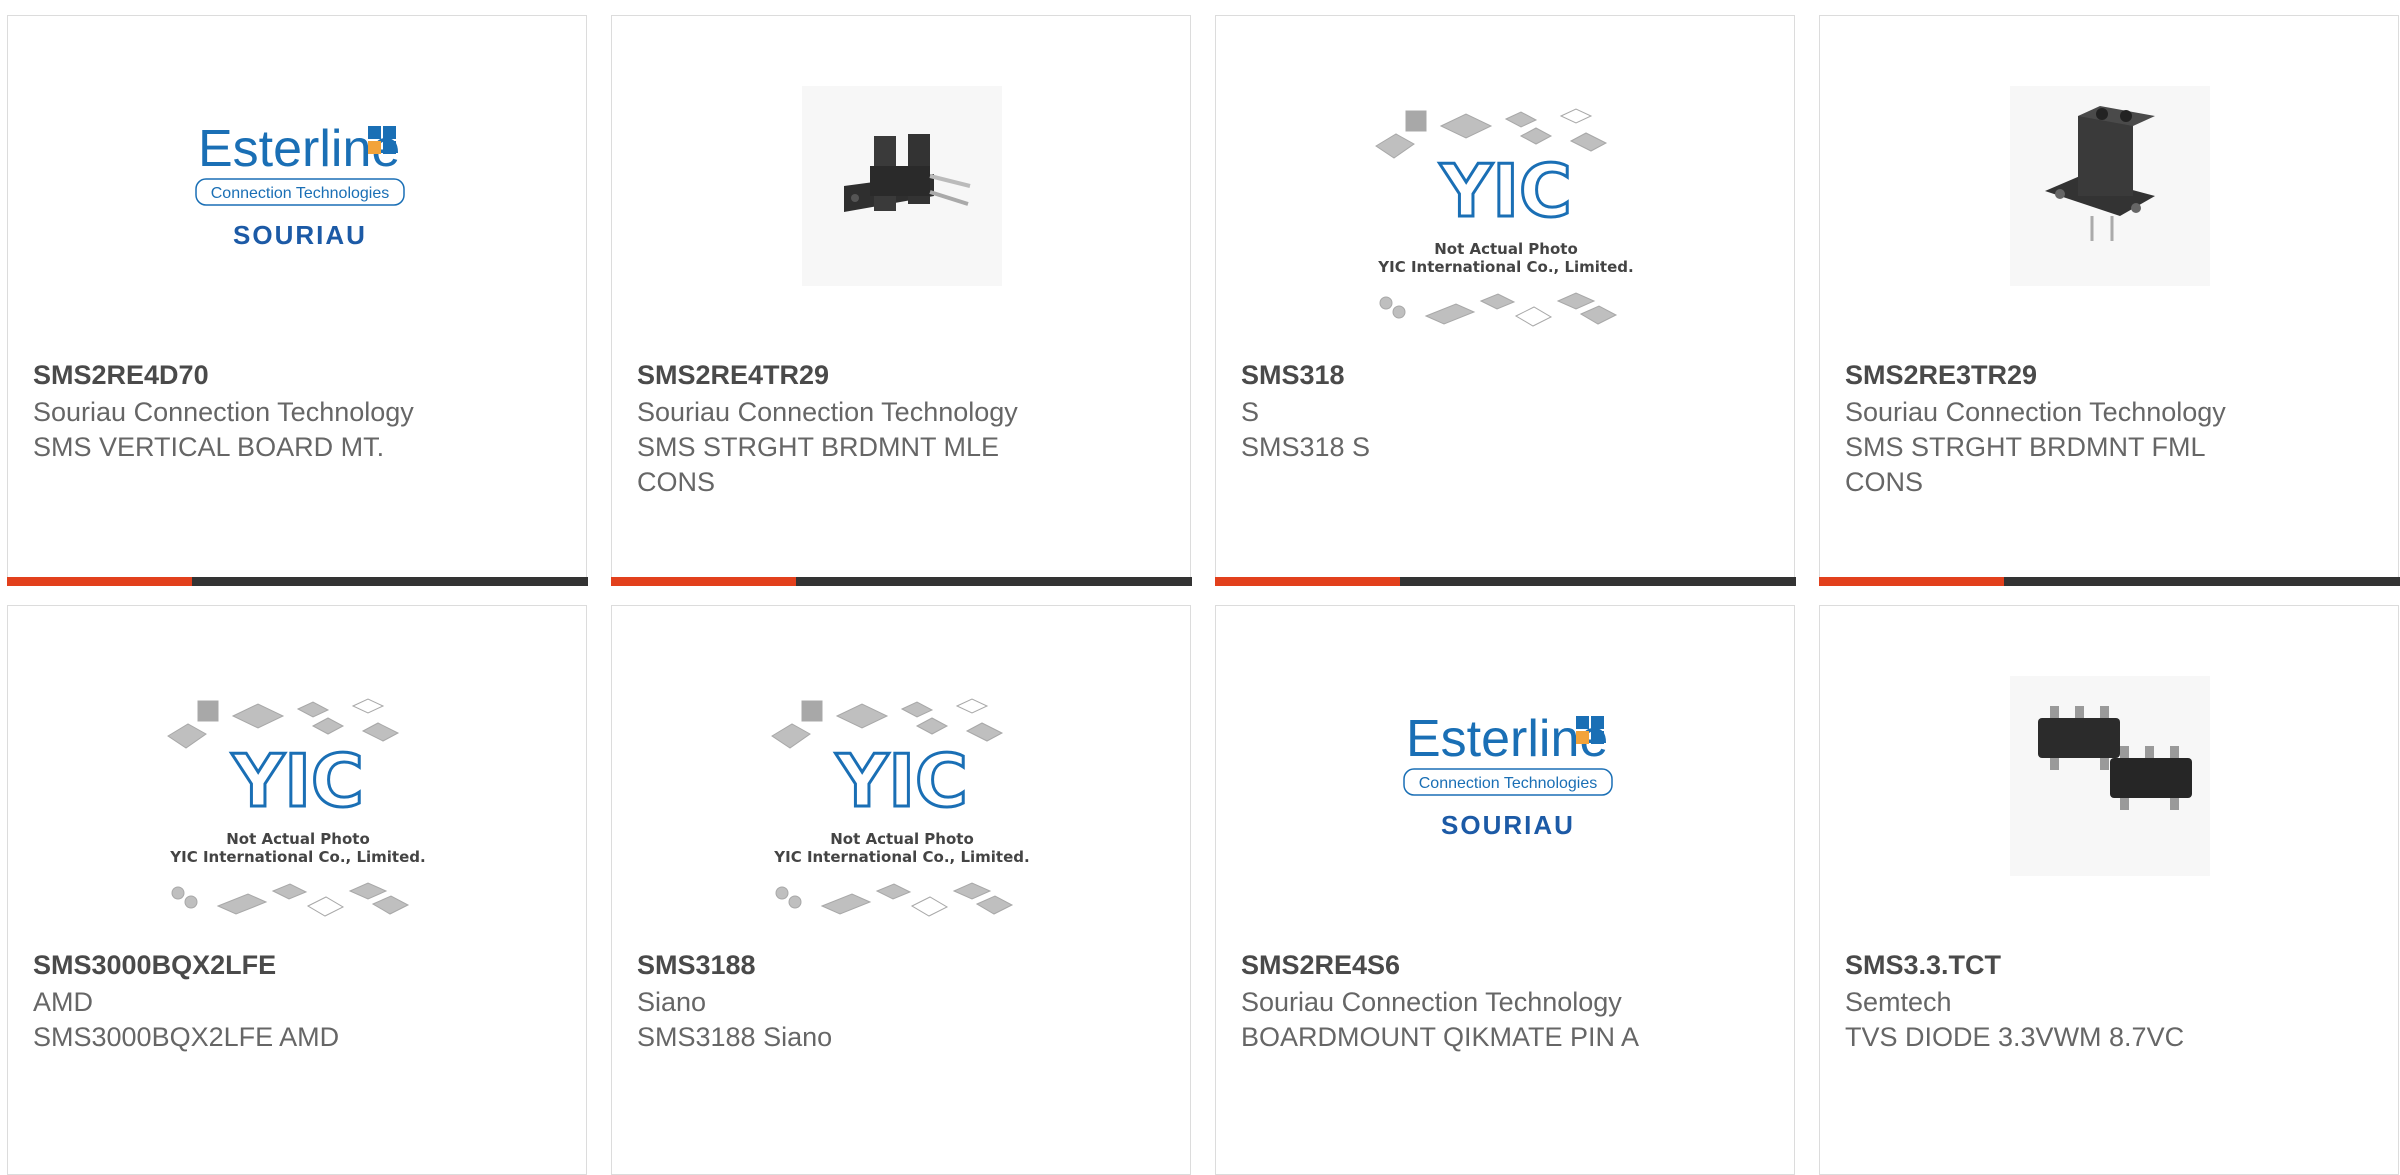 This screenshot has height=1175, width=2400. I want to click on part-number: SMS2RE4TR29, so click(733, 375).